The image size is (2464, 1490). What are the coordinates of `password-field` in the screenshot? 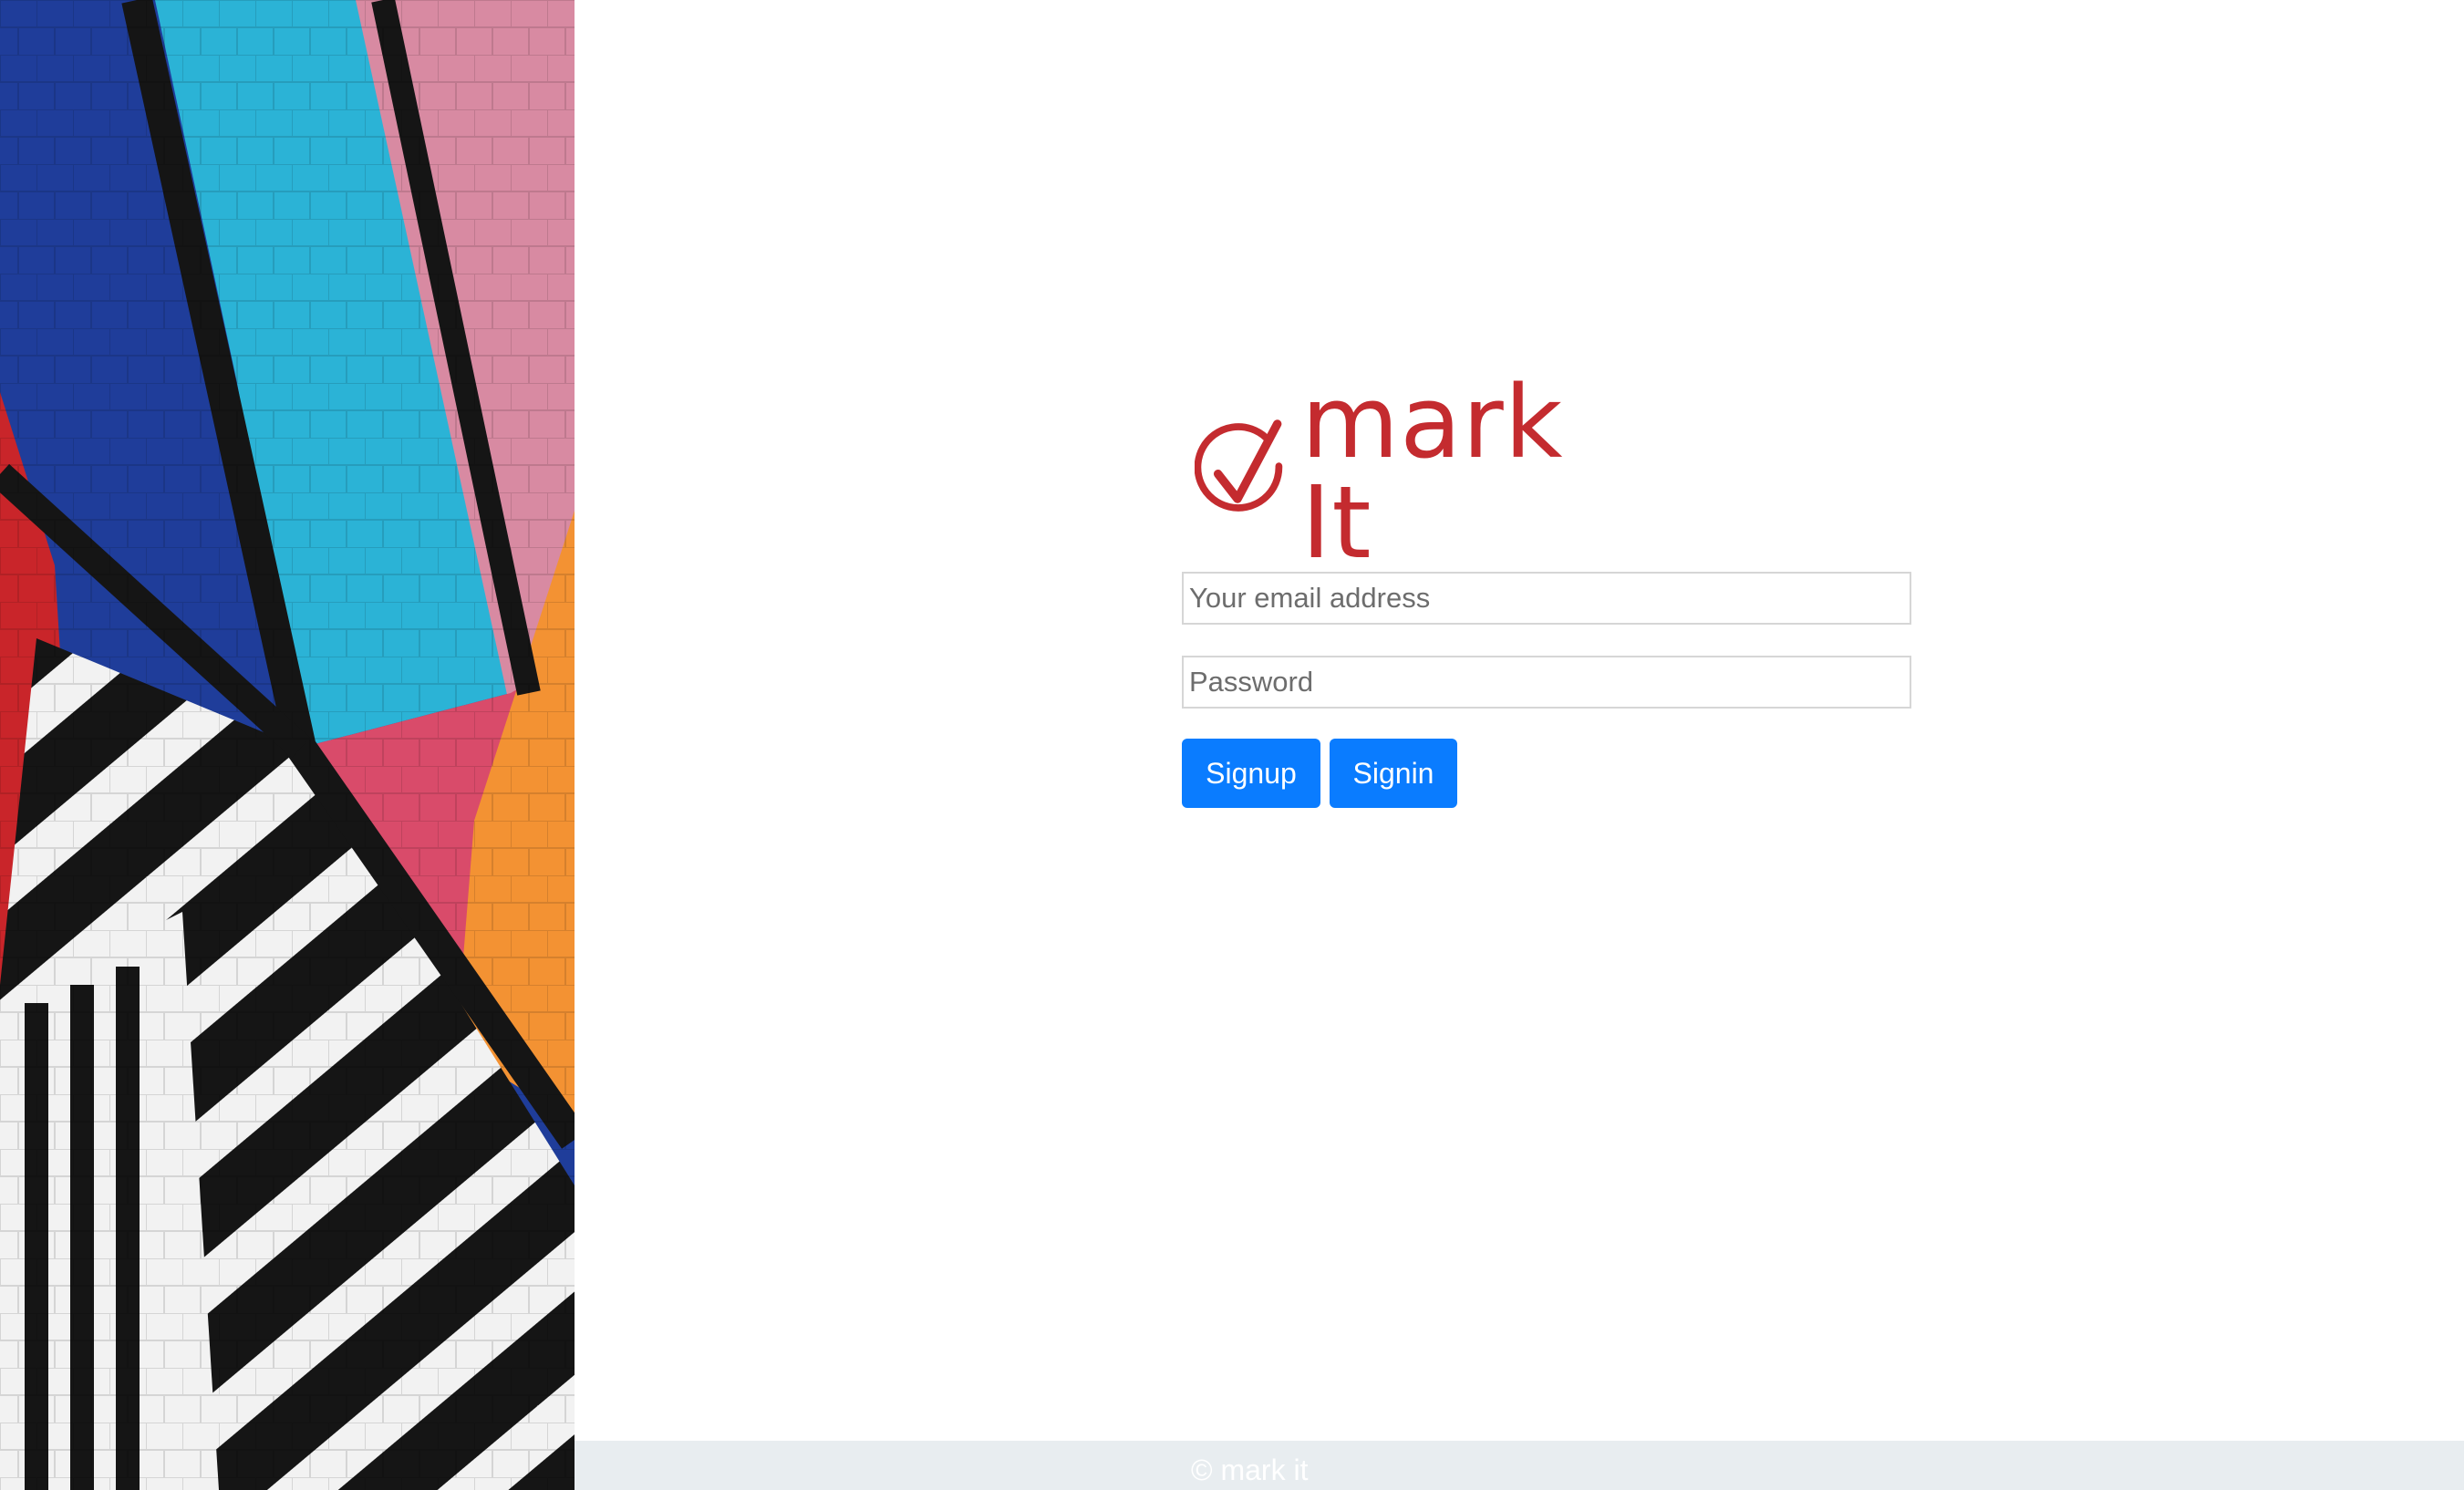 It's located at (1546, 682).